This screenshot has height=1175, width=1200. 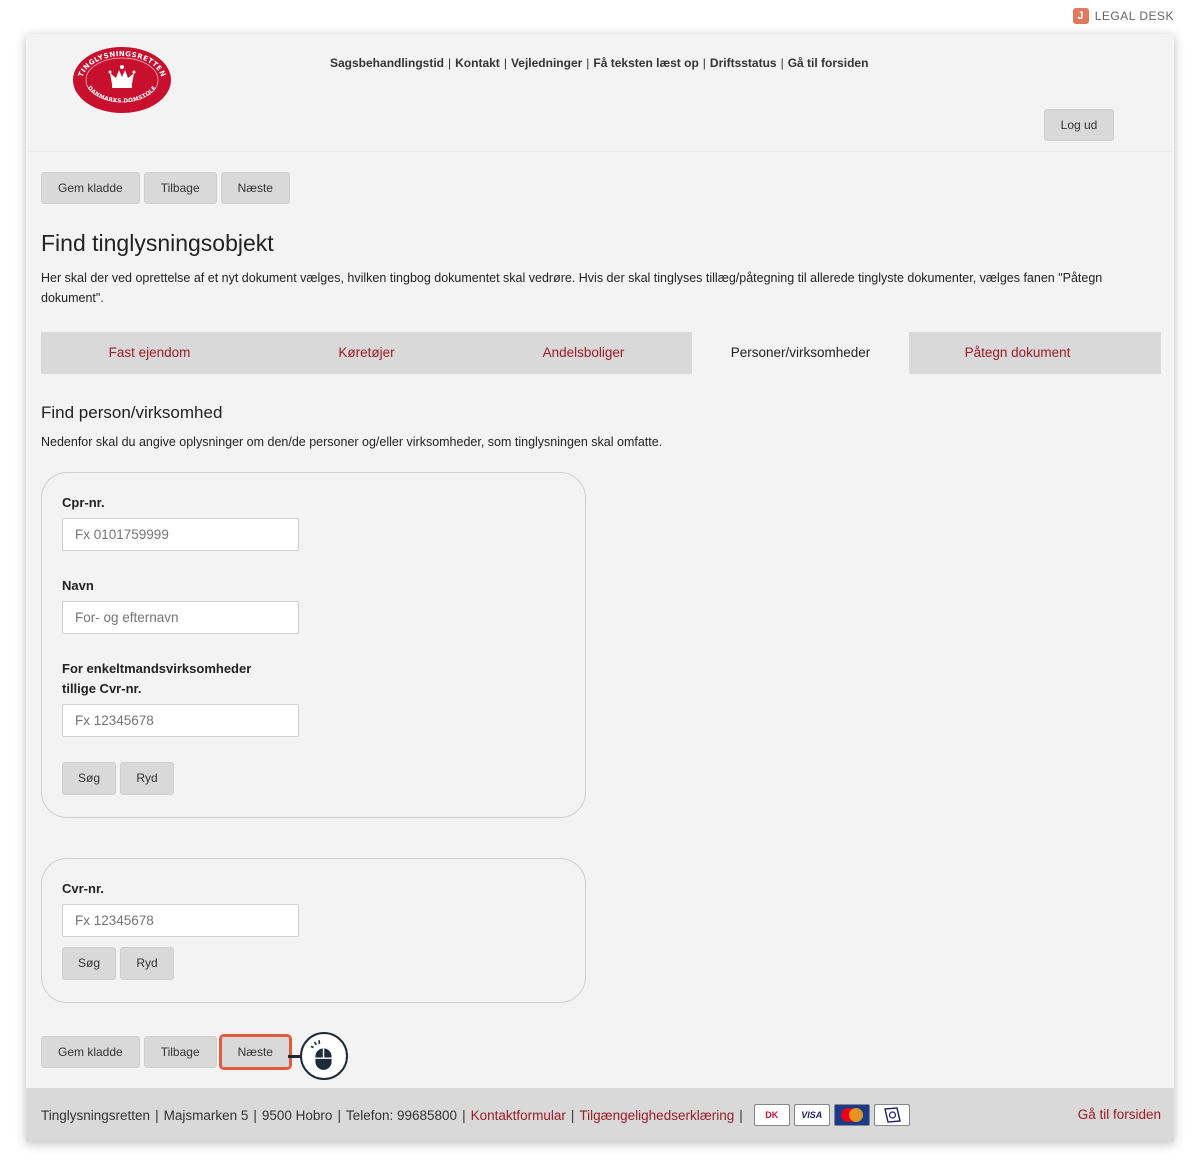 I want to click on next-button-bottom: Næste, so click(x=255, y=1052).